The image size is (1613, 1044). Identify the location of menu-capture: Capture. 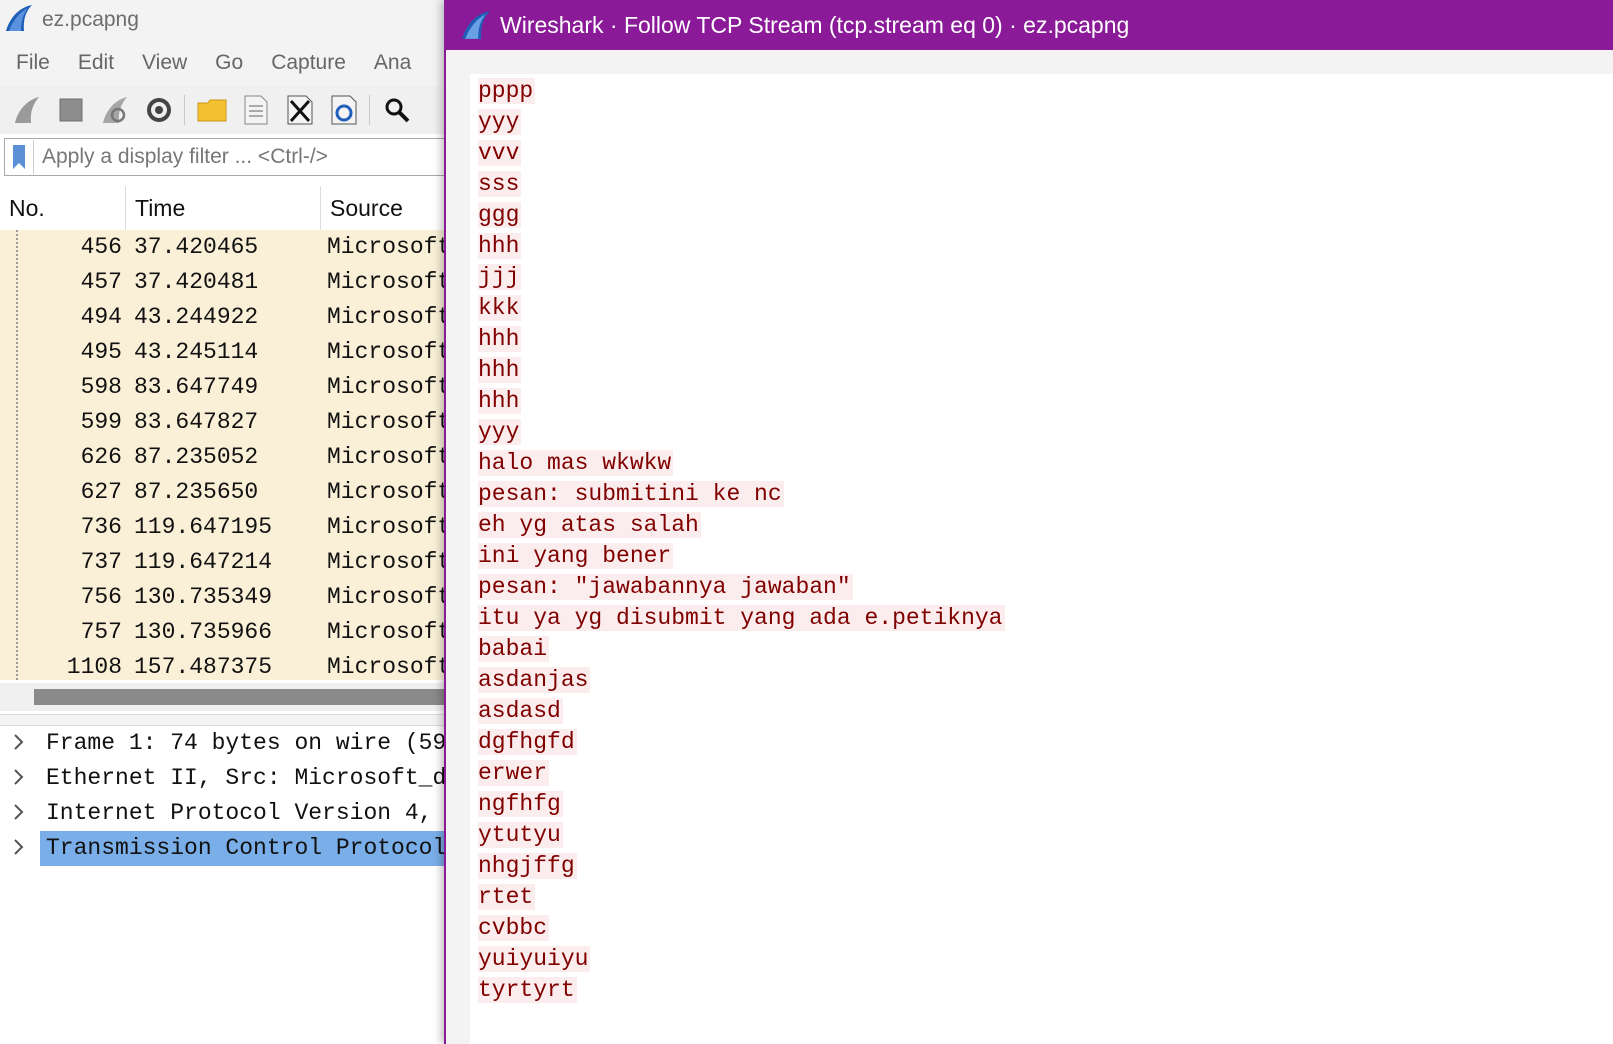
(308, 63).